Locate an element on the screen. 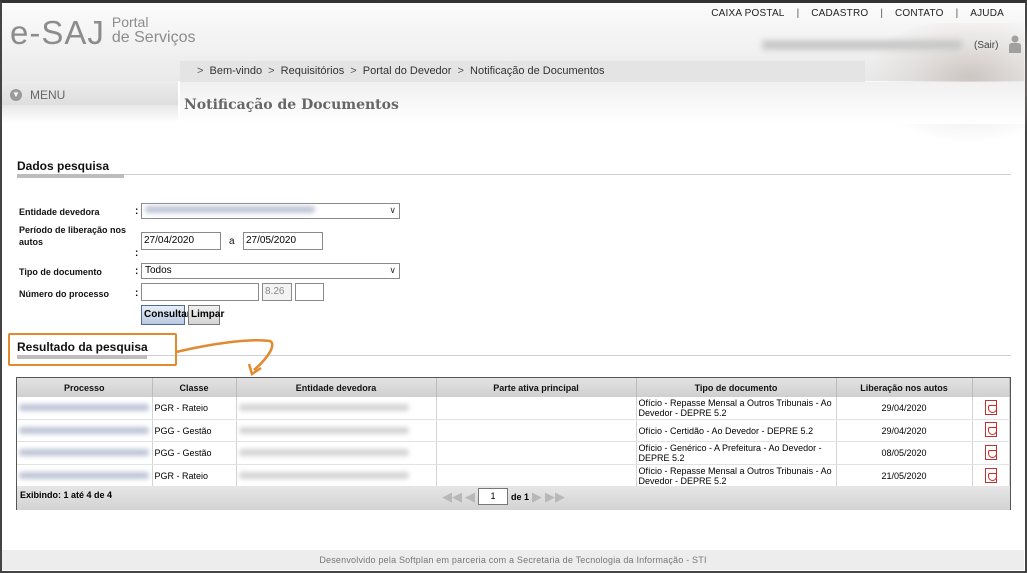  limpar-button: Limpar is located at coordinates (206, 315).